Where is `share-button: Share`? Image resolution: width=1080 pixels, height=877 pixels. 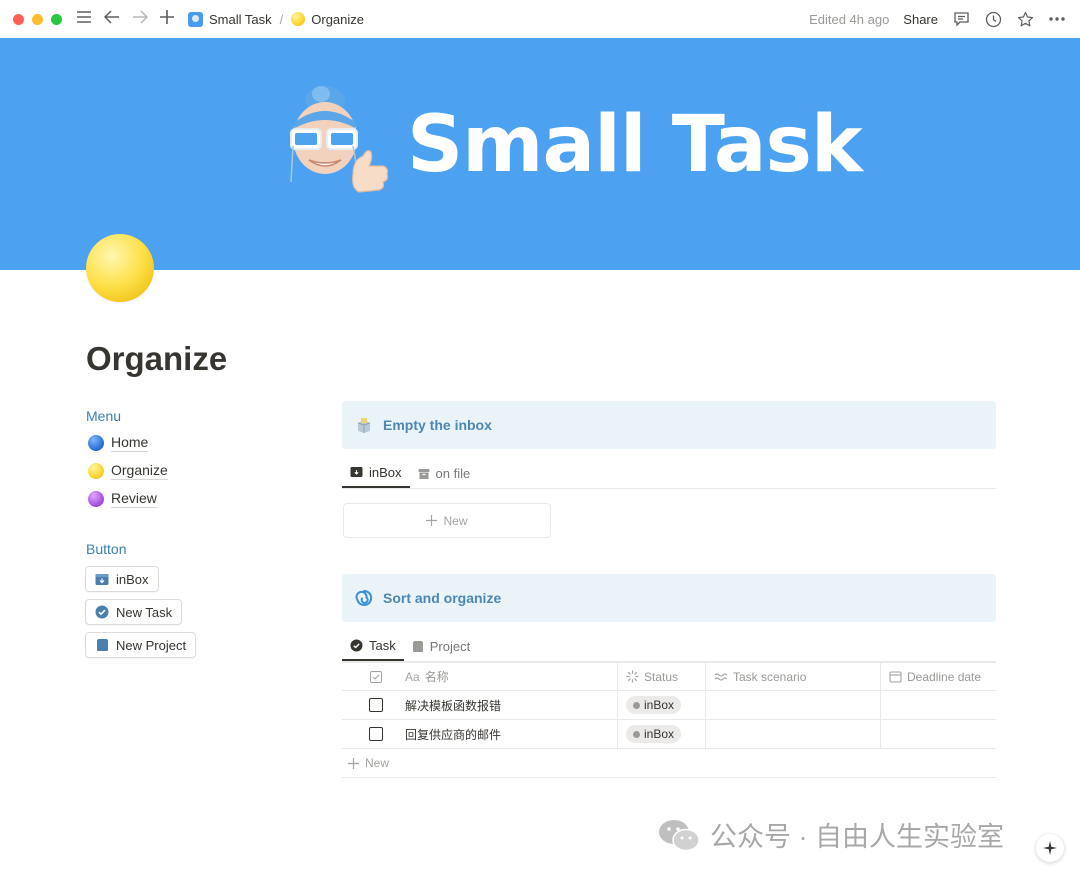
share-button: Share is located at coordinates (920, 19).